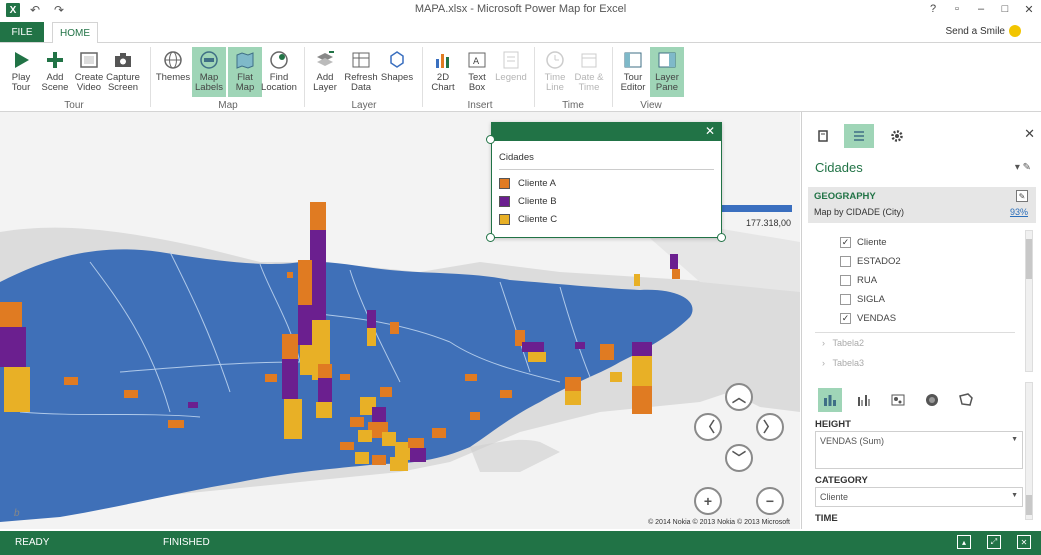  Describe the element at coordinates (209, 72) in the screenshot. I see `map-labels-button: Map Labels` at that location.